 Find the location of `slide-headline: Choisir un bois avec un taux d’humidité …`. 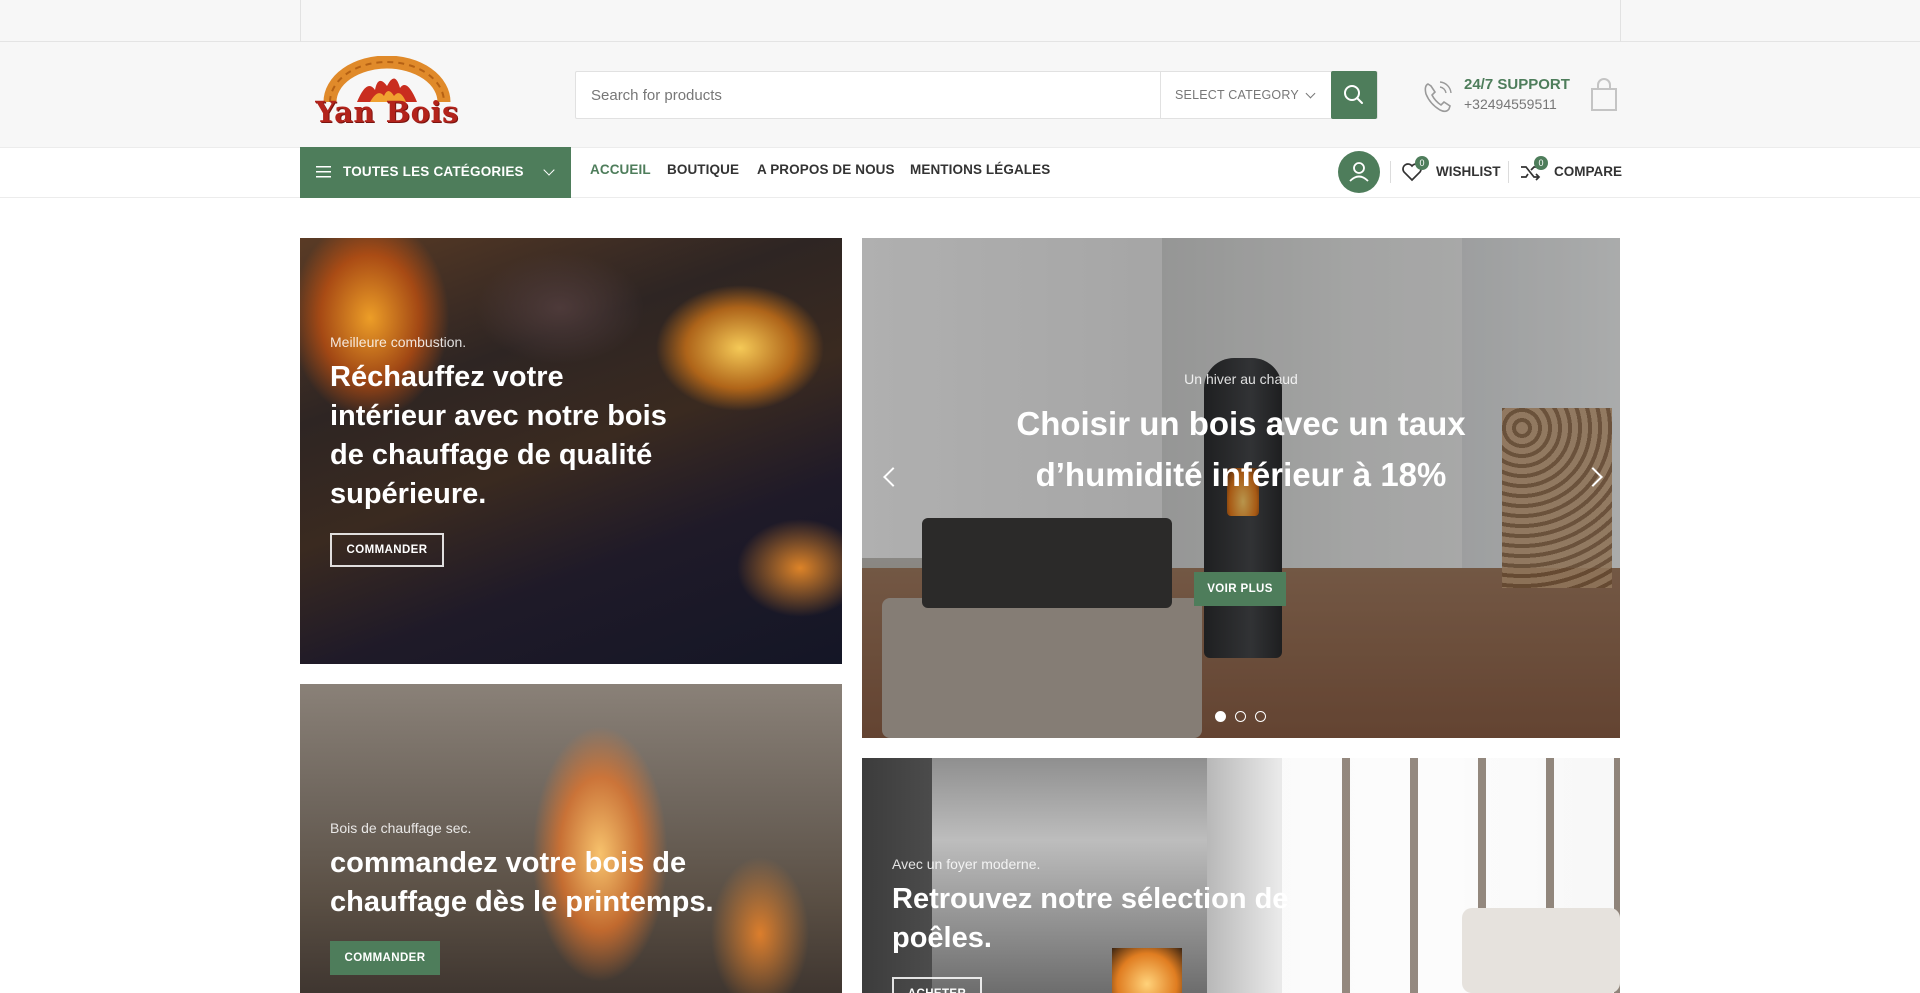

slide-headline: Choisir un bois avec un taux d’humidité … is located at coordinates (1241, 449).